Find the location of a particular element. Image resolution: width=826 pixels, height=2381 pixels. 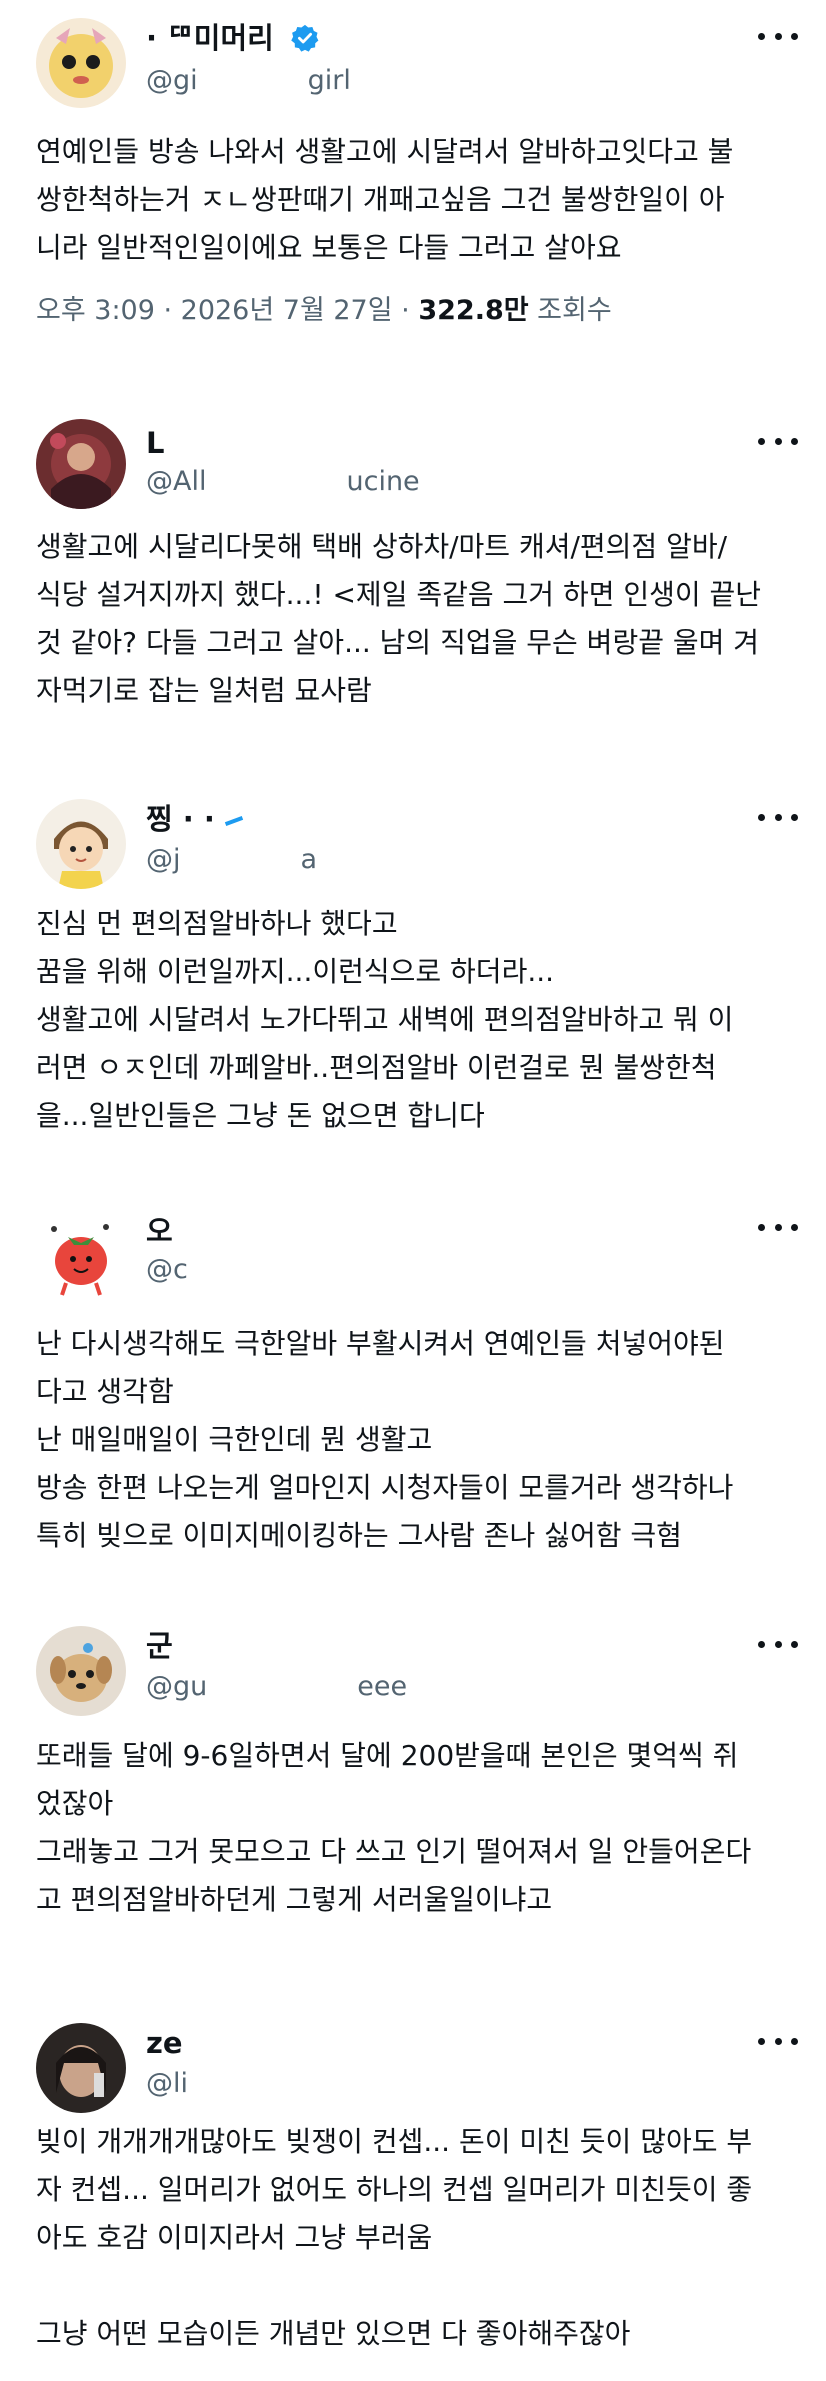

post-meta: 오후 3:09 · 2026년 7월 27일 · 322.8만 조회수 is located at coordinates (324, 310).